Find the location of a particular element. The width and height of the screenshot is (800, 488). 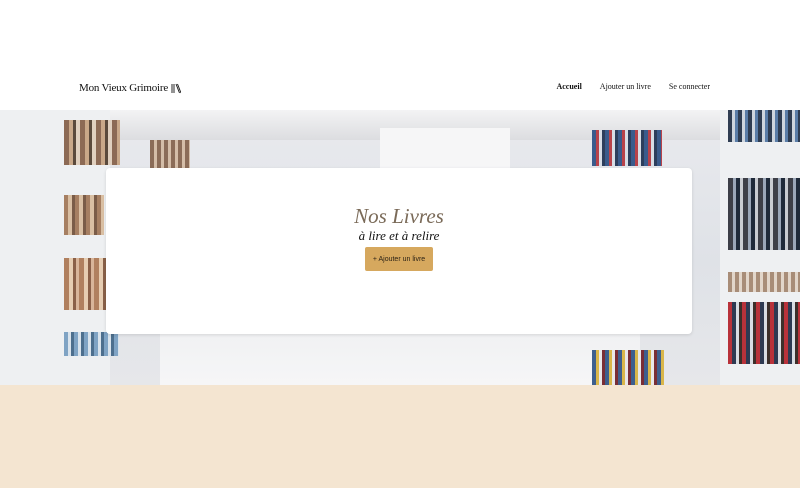

nav-add-book-link: Ajouter un livre is located at coordinates (625, 86).